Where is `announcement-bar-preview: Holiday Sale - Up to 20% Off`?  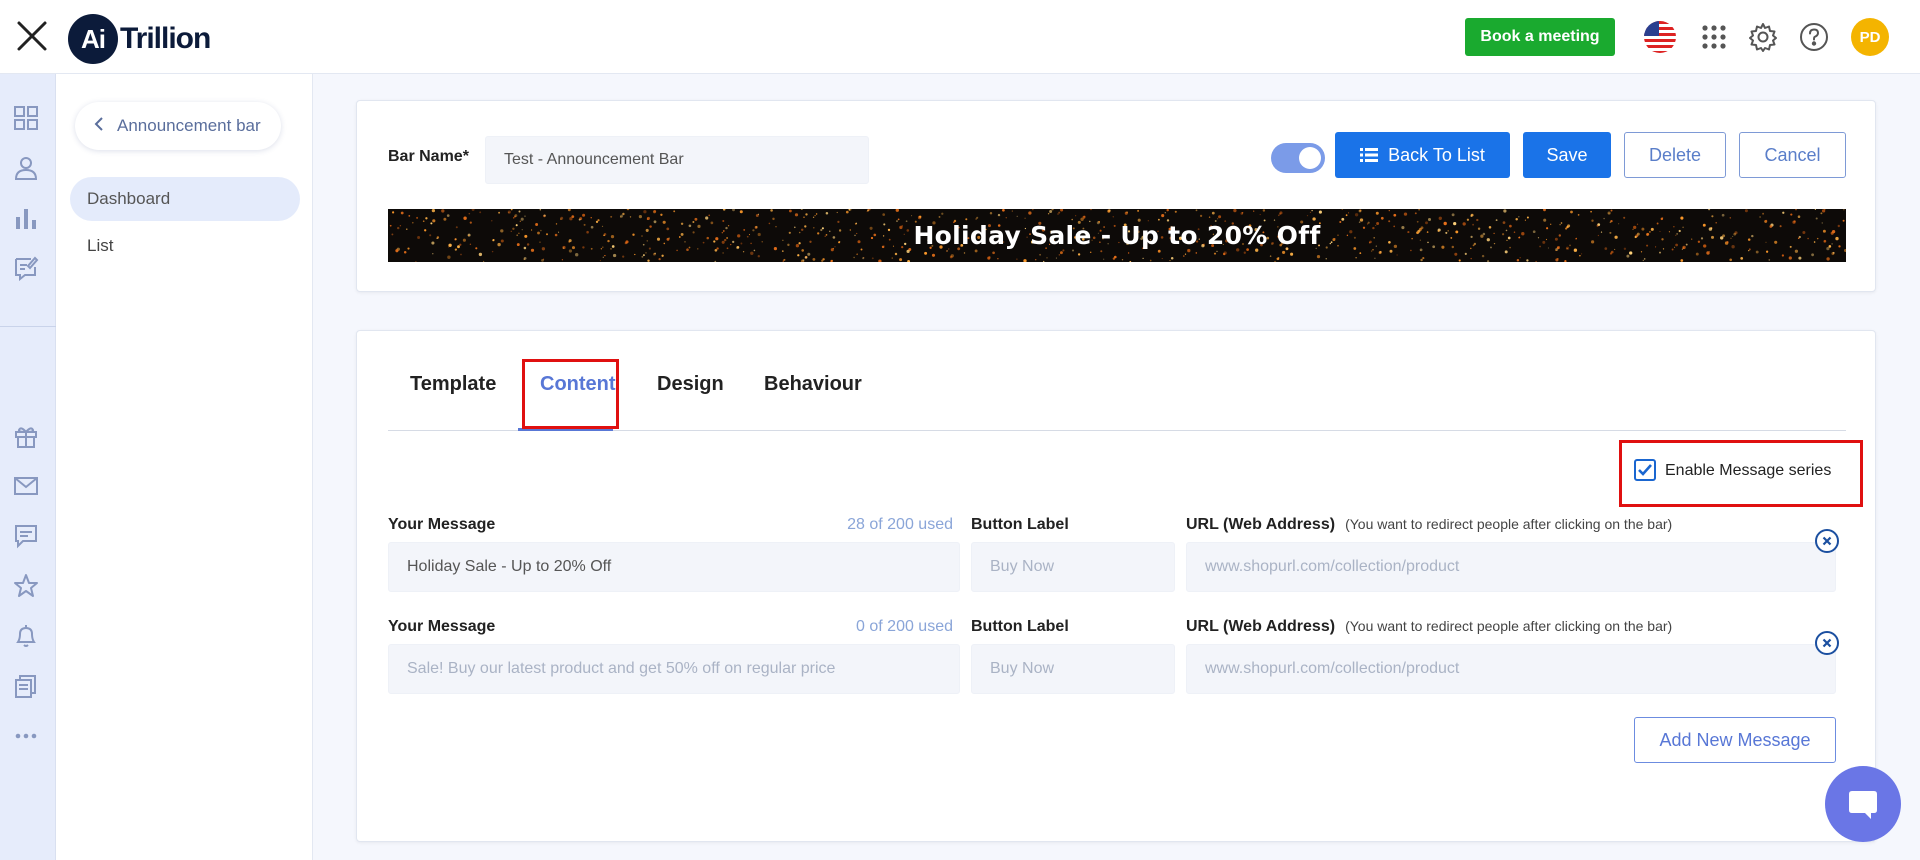 announcement-bar-preview: Holiday Sale - Up to 20% Off is located at coordinates (1117, 235).